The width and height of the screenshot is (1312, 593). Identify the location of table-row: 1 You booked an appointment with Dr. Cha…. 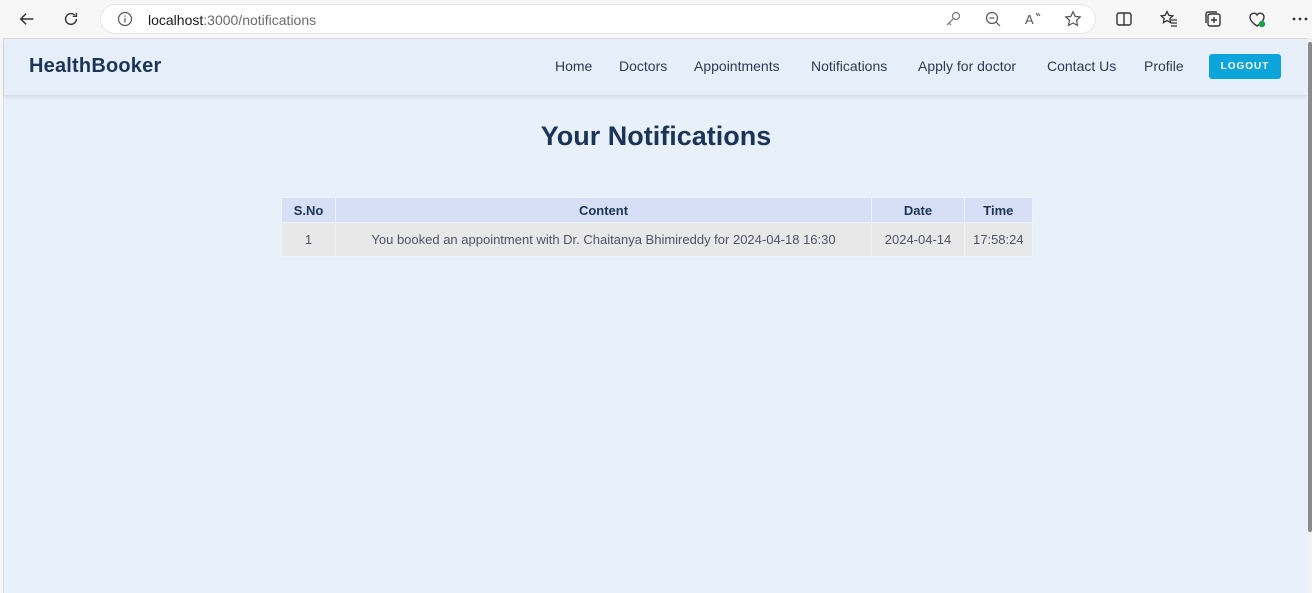
(657, 239).